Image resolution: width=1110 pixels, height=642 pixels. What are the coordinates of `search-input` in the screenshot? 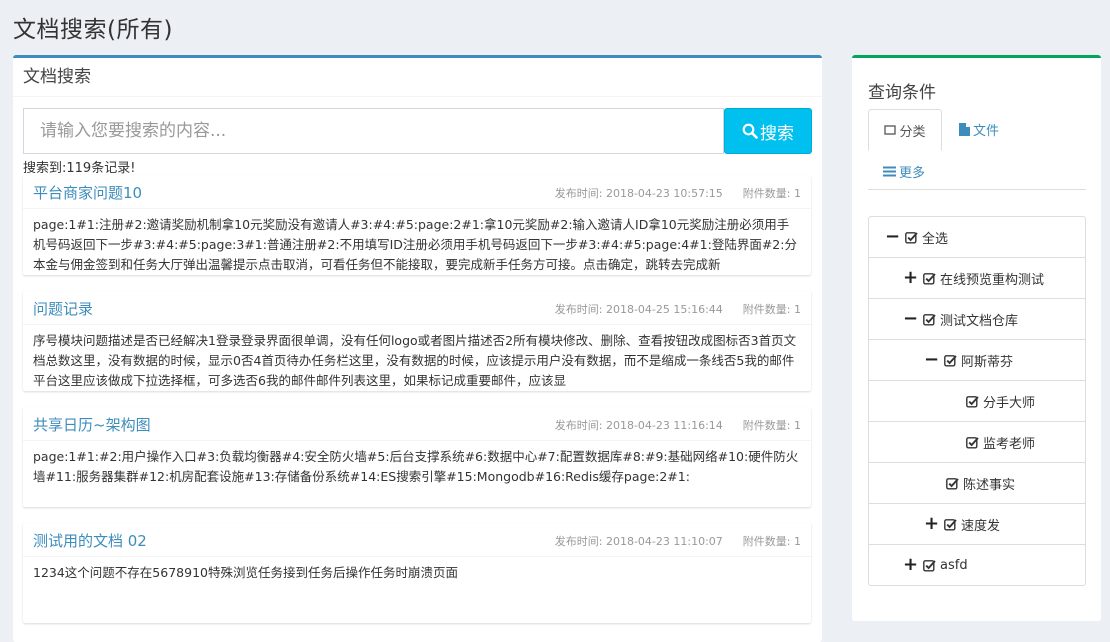 It's located at (373, 131).